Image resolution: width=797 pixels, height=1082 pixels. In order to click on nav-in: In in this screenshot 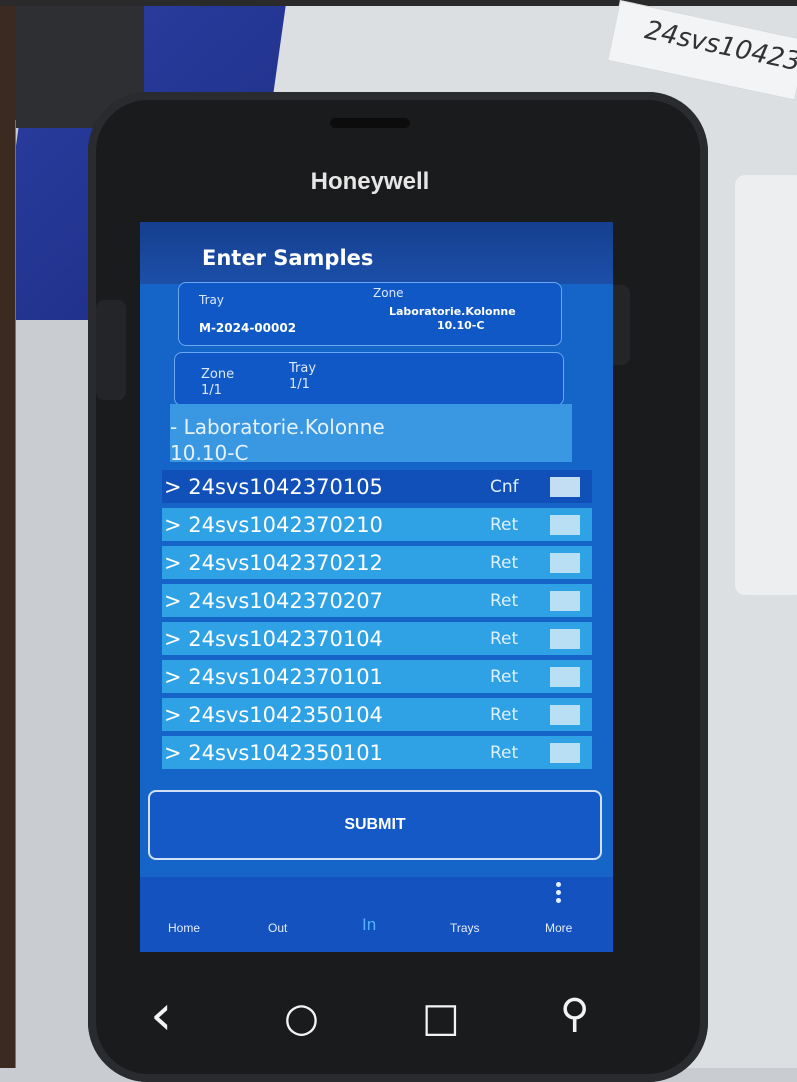, I will do `click(369, 925)`.